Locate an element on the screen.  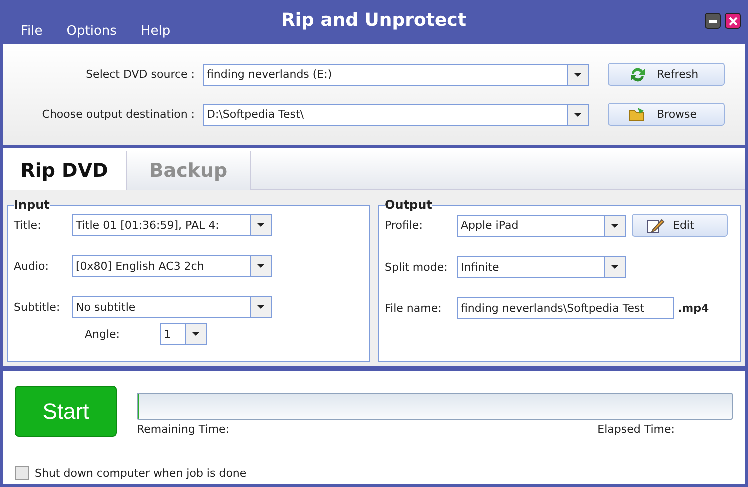
field-label: Subtitle: is located at coordinates (38, 307).